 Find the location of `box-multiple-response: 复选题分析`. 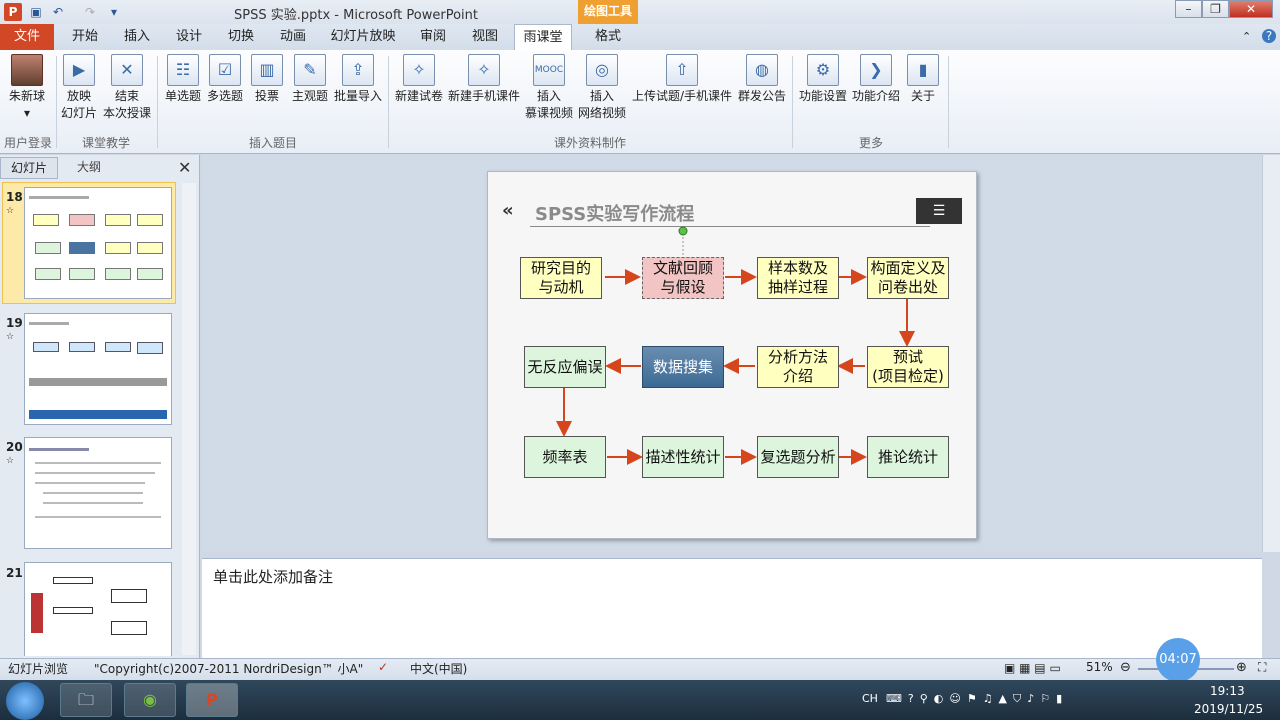

box-multiple-response: 复选题分析 is located at coordinates (798, 457).